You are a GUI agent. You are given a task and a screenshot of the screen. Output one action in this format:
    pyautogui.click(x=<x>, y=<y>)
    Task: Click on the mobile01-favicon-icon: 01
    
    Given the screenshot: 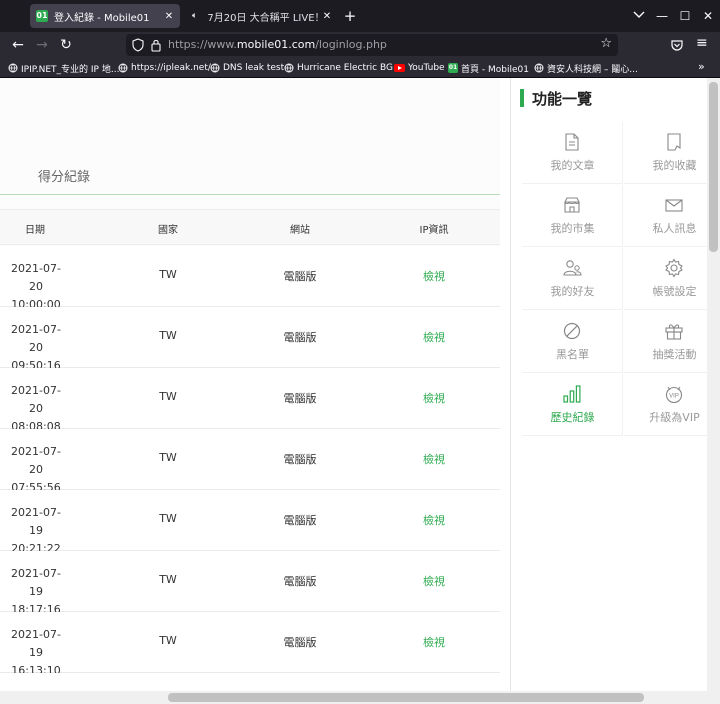 What is the action you would take?
    pyautogui.click(x=42, y=16)
    